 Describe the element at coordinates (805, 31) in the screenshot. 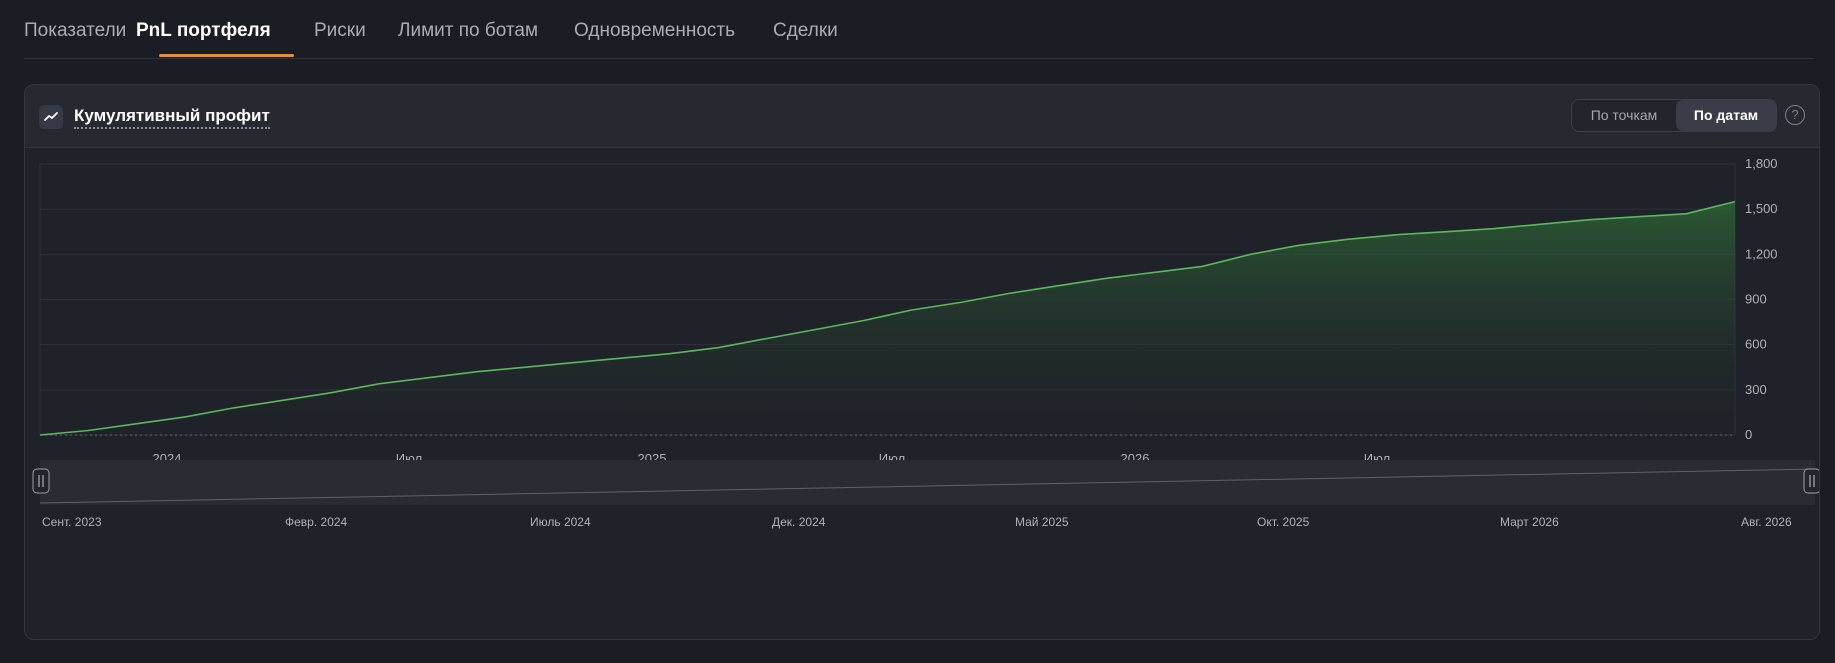

I see `tab-deals: Сделки` at that location.